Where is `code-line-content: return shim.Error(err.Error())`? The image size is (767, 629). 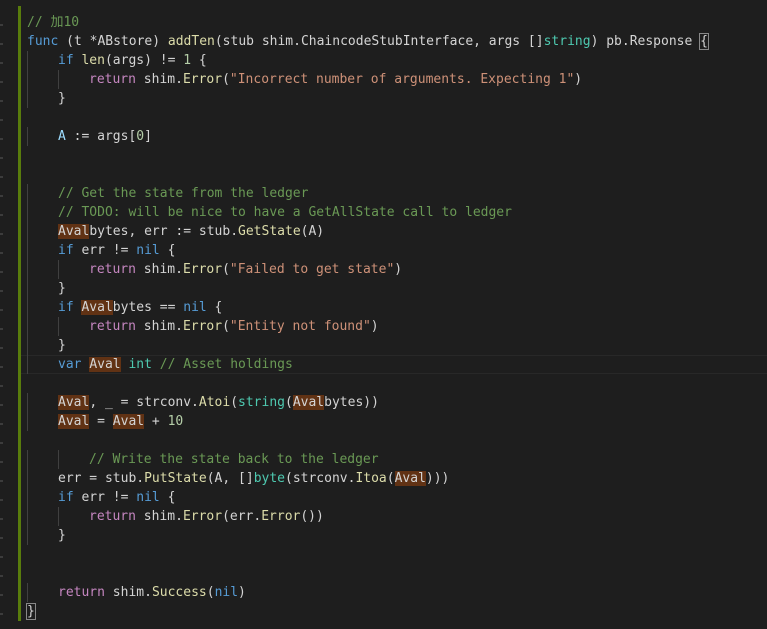
code-line-content: return shim.Error(err.Error()) is located at coordinates (175, 516).